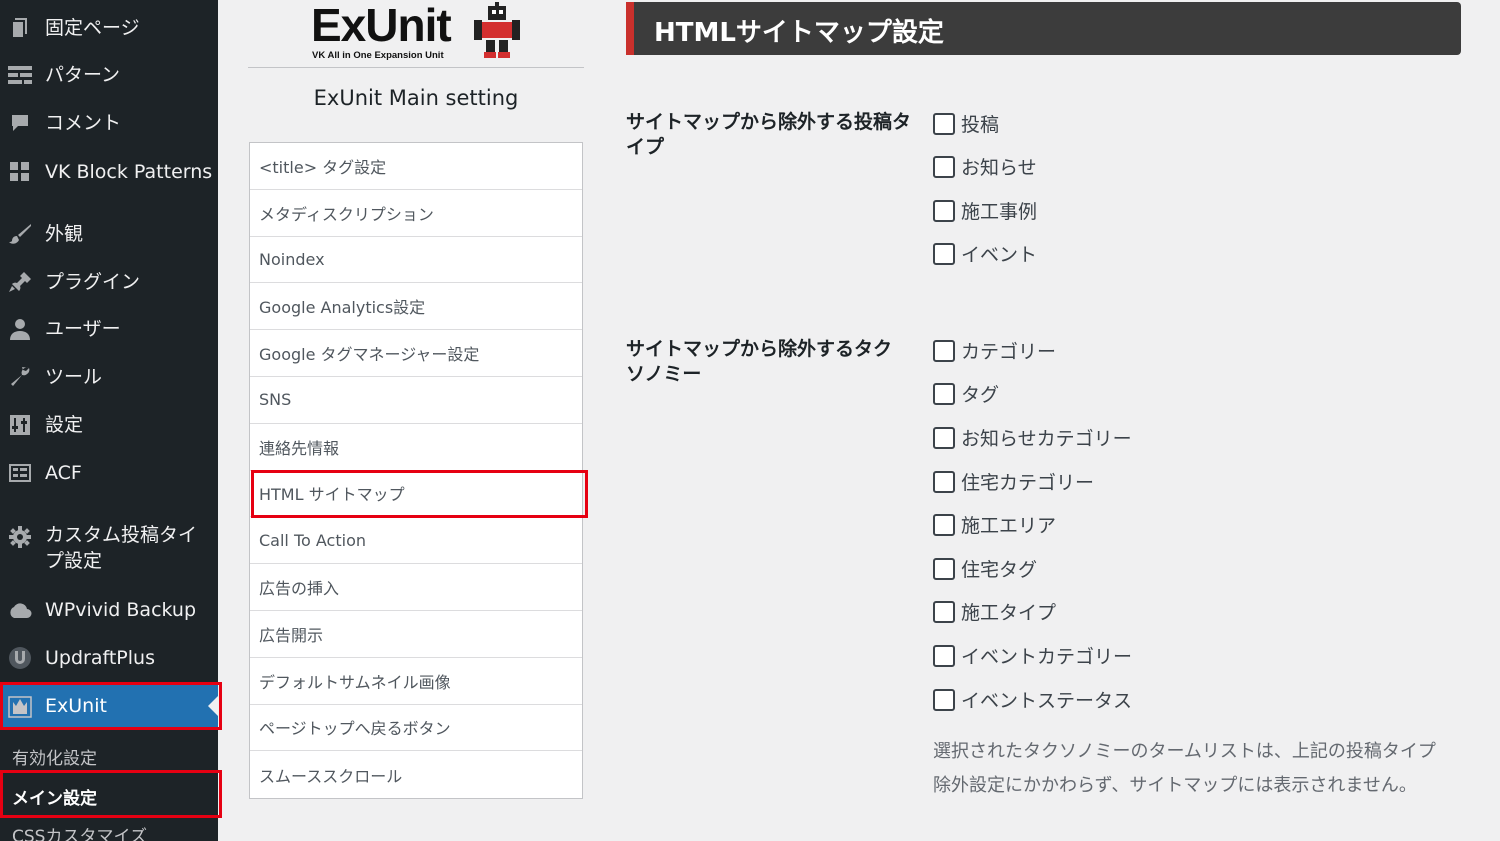 The image size is (1500, 841). I want to click on submenu-item-main-settings: メイン設定, so click(109, 796).